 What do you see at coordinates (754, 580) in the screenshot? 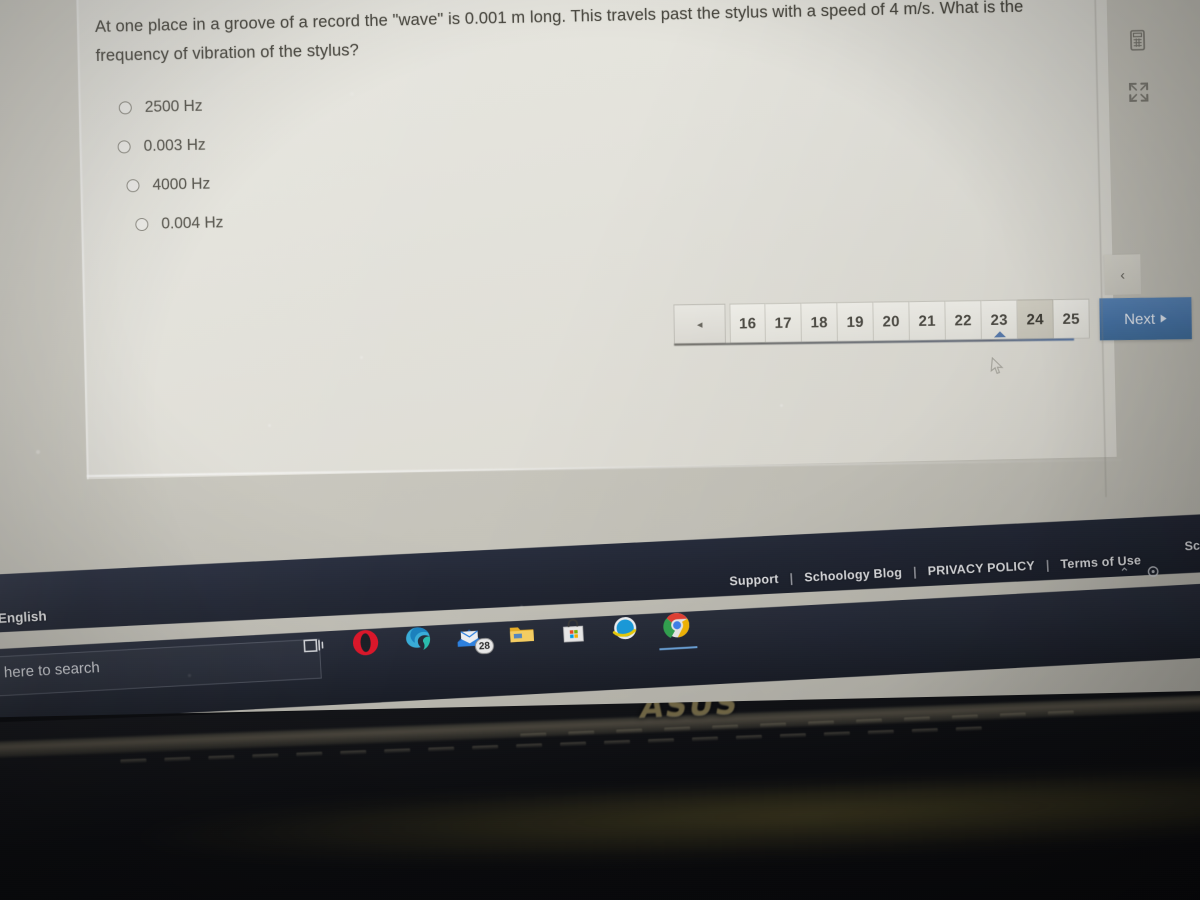
I see `footer-link-support: Support` at bounding box center [754, 580].